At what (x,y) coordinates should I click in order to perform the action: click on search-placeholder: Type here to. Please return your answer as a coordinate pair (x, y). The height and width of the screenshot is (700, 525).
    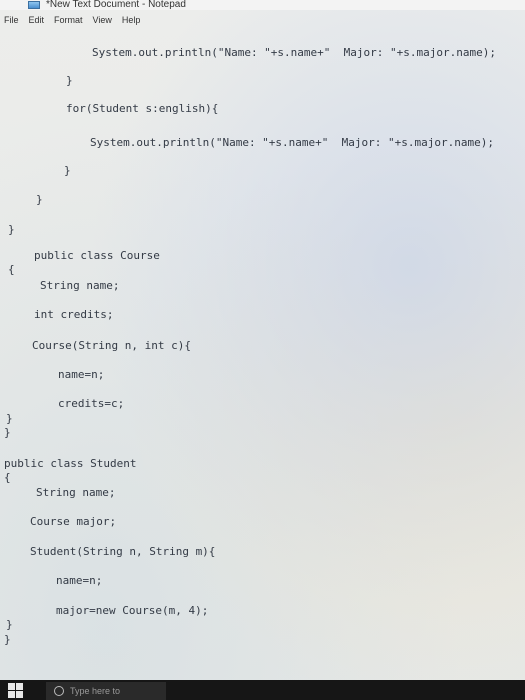
    Looking at the image, I should click on (95, 691).